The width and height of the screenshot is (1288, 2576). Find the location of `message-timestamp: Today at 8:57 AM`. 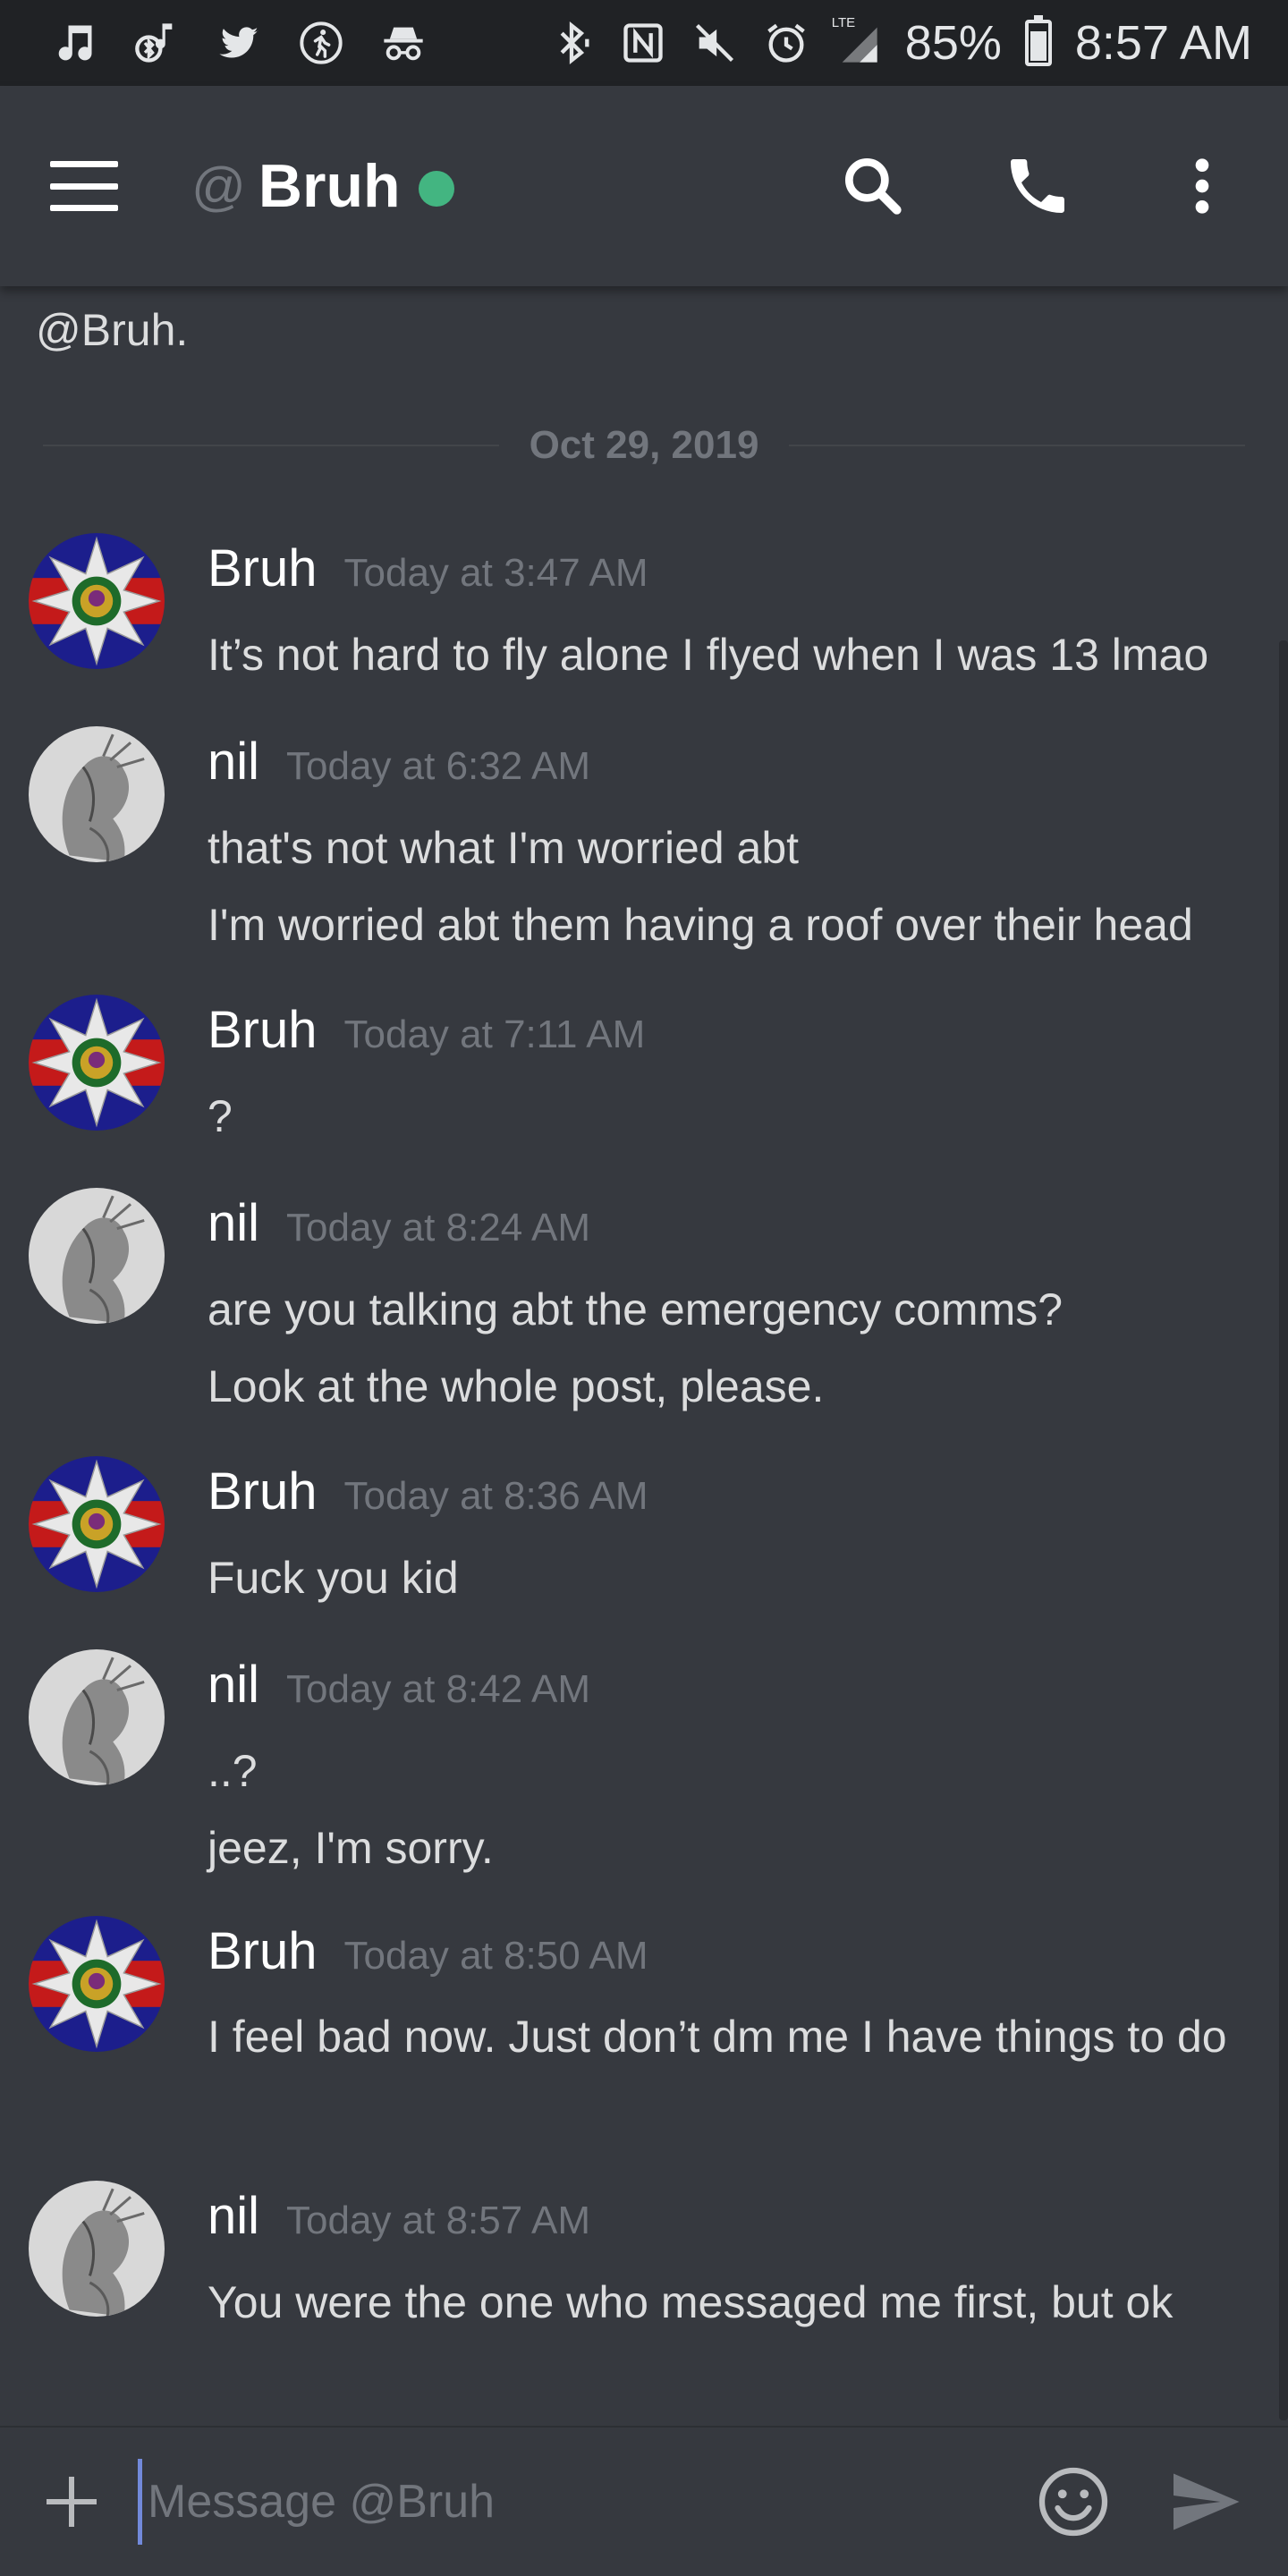

message-timestamp: Today at 8:57 AM is located at coordinates (438, 2220).